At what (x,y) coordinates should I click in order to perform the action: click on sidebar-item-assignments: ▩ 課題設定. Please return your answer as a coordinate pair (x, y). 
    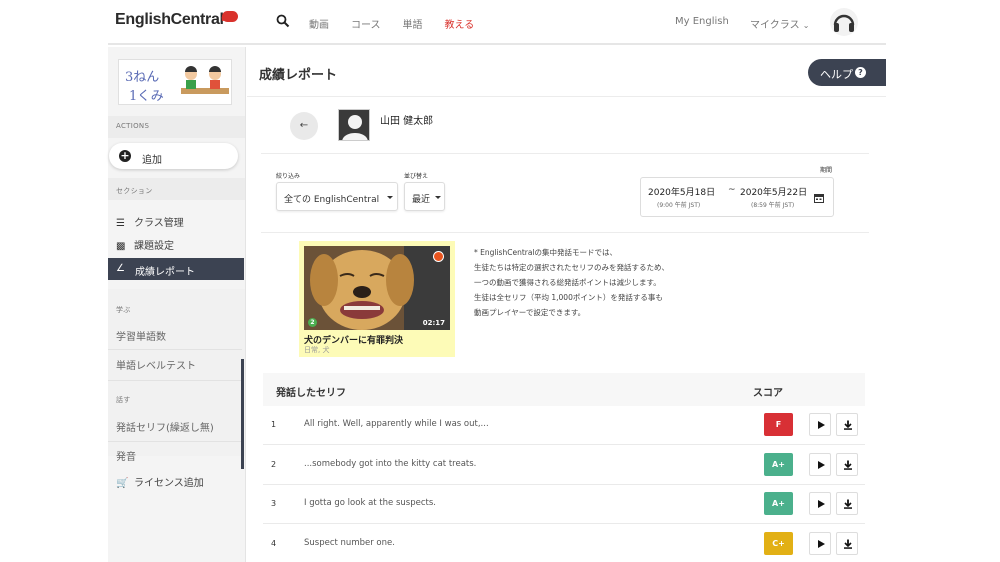
    Looking at the image, I should click on (145, 244).